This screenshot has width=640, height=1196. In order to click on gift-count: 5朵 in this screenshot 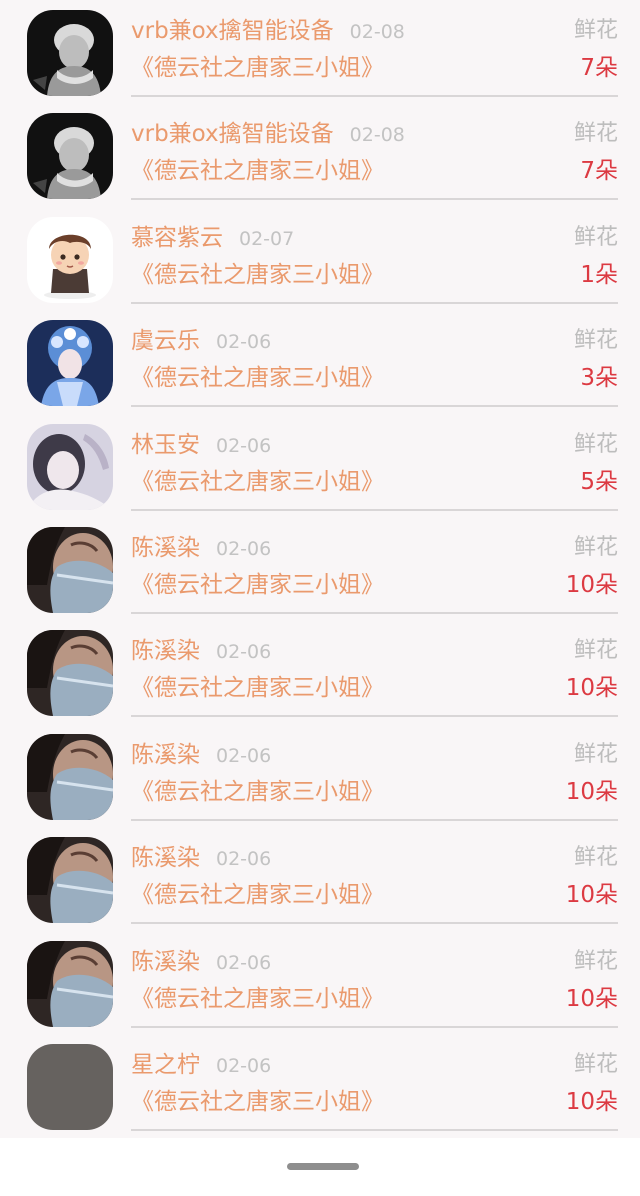, I will do `click(599, 481)`.